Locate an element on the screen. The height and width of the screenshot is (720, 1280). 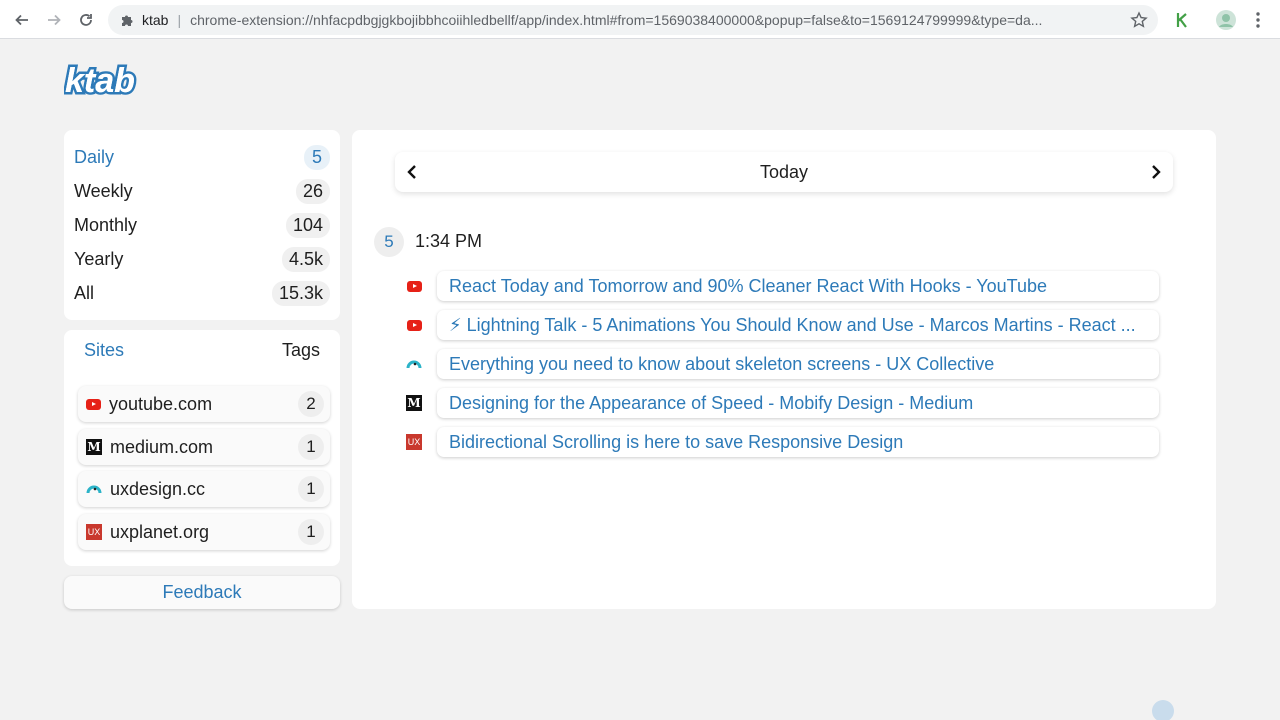
group-time: 1:34 PM is located at coordinates (449, 241).